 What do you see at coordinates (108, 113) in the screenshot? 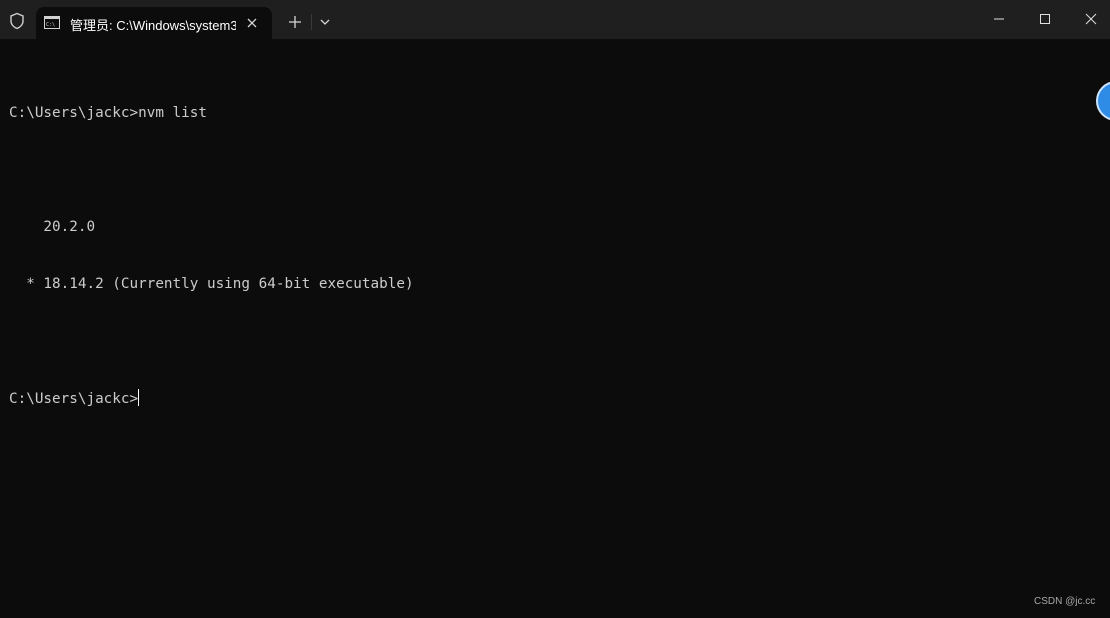
I see `terminal-line: C:\Users\jackc>nvm list` at bounding box center [108, 113].